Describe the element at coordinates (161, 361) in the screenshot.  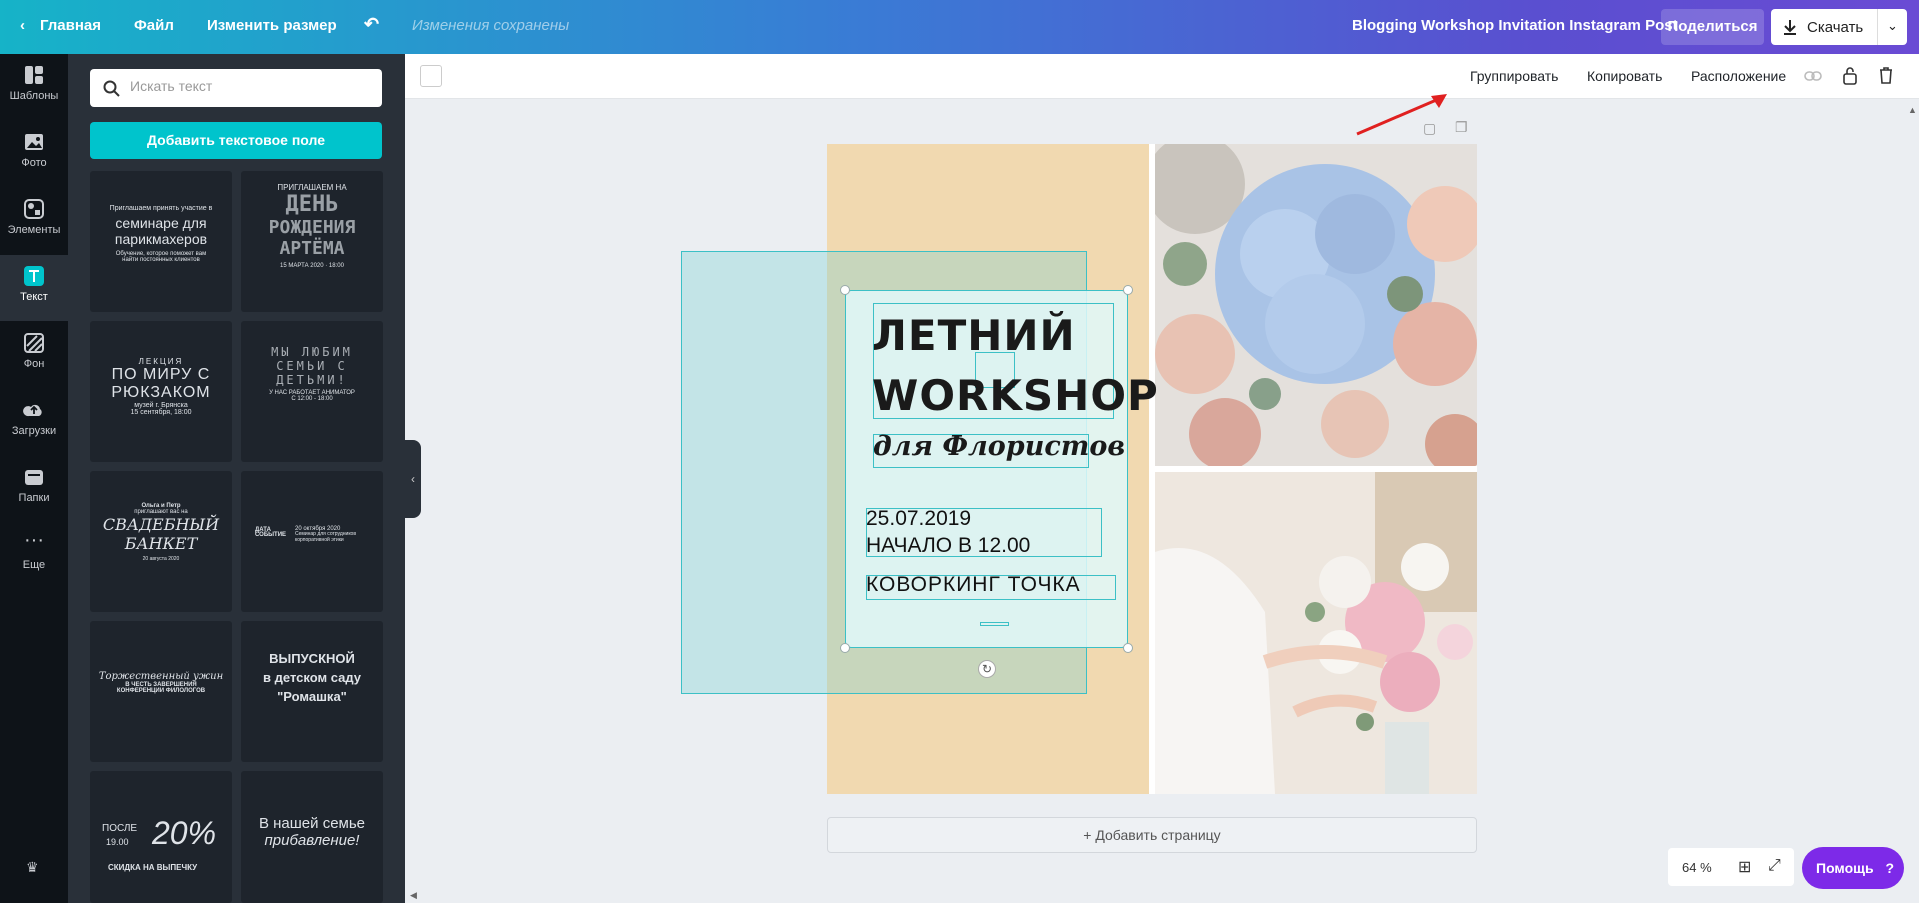
I see `template-text: ЛЕКЦИЯ` at that location.